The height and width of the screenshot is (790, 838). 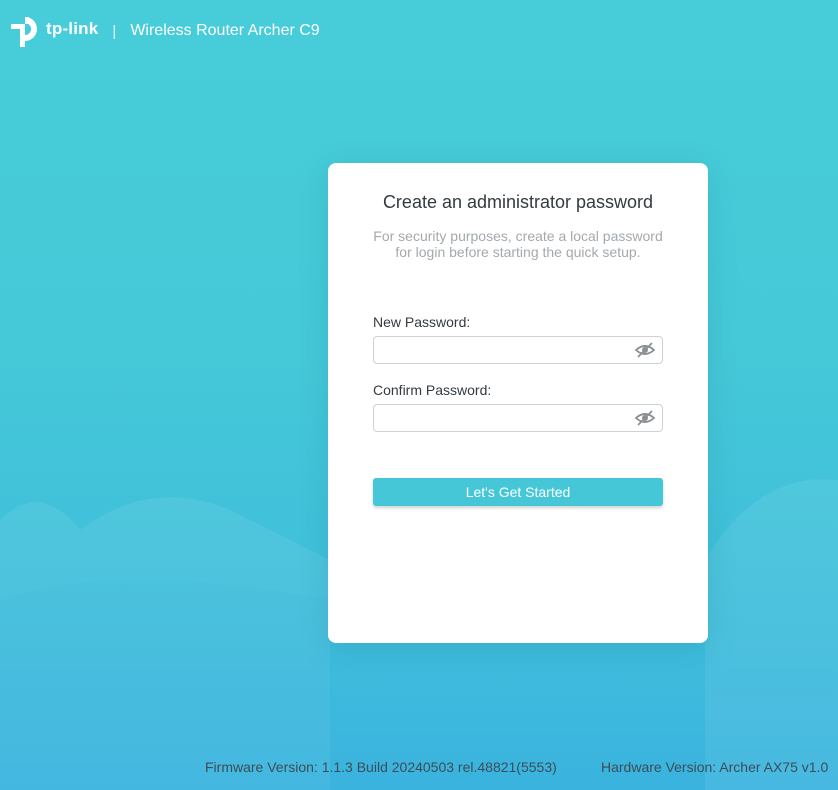 I want to click on confirm-password-field, so click(x=518, y=418).